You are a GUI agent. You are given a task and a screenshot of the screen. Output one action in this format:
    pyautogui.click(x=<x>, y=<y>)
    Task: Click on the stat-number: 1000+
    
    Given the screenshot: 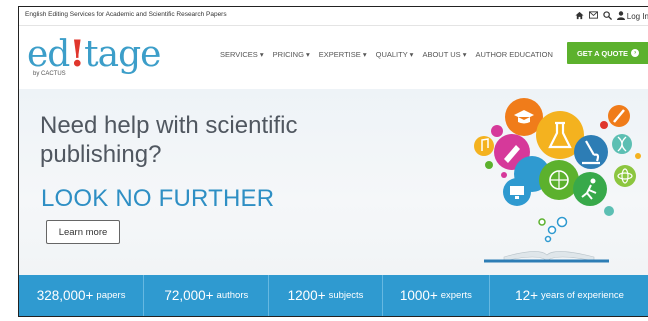 What is the action you would take?
    pyautogui.click(x=418, y=295)
    